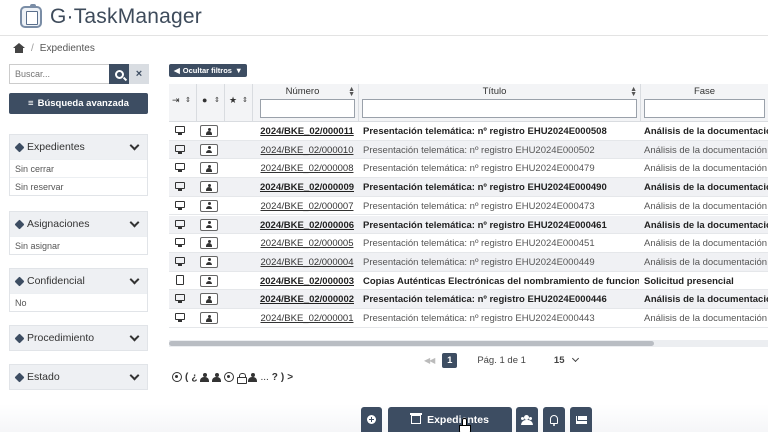 The image size is (768, 432). What do you see at coordinates (78, 281) in the screenshot?
I see `facet-confidencial-header: Confidencial` at bounding box center [78, 281].